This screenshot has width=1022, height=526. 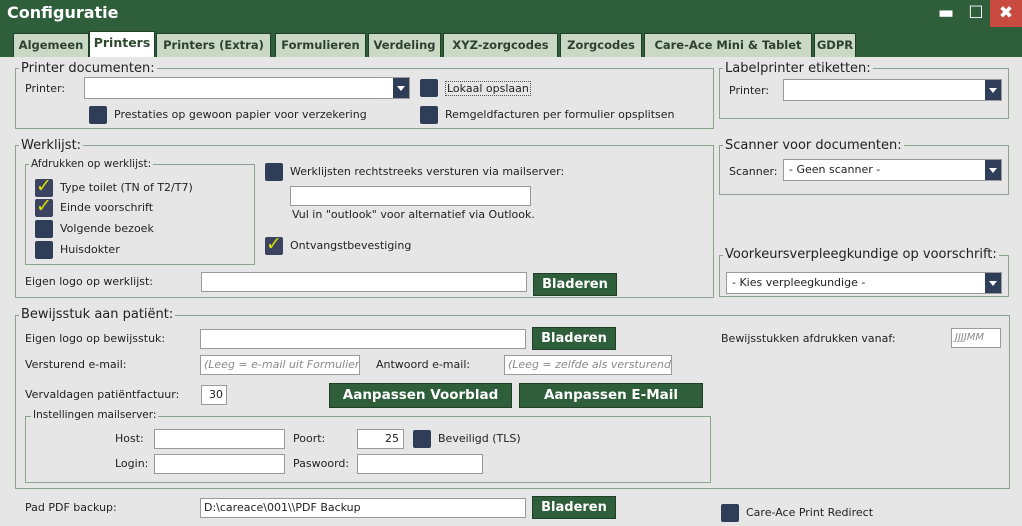 What do you see at coordinates (423, 364) in the screenshot?
I see `antwoord-label: Antwoord e-mail:` at bounding box center [423, 364].